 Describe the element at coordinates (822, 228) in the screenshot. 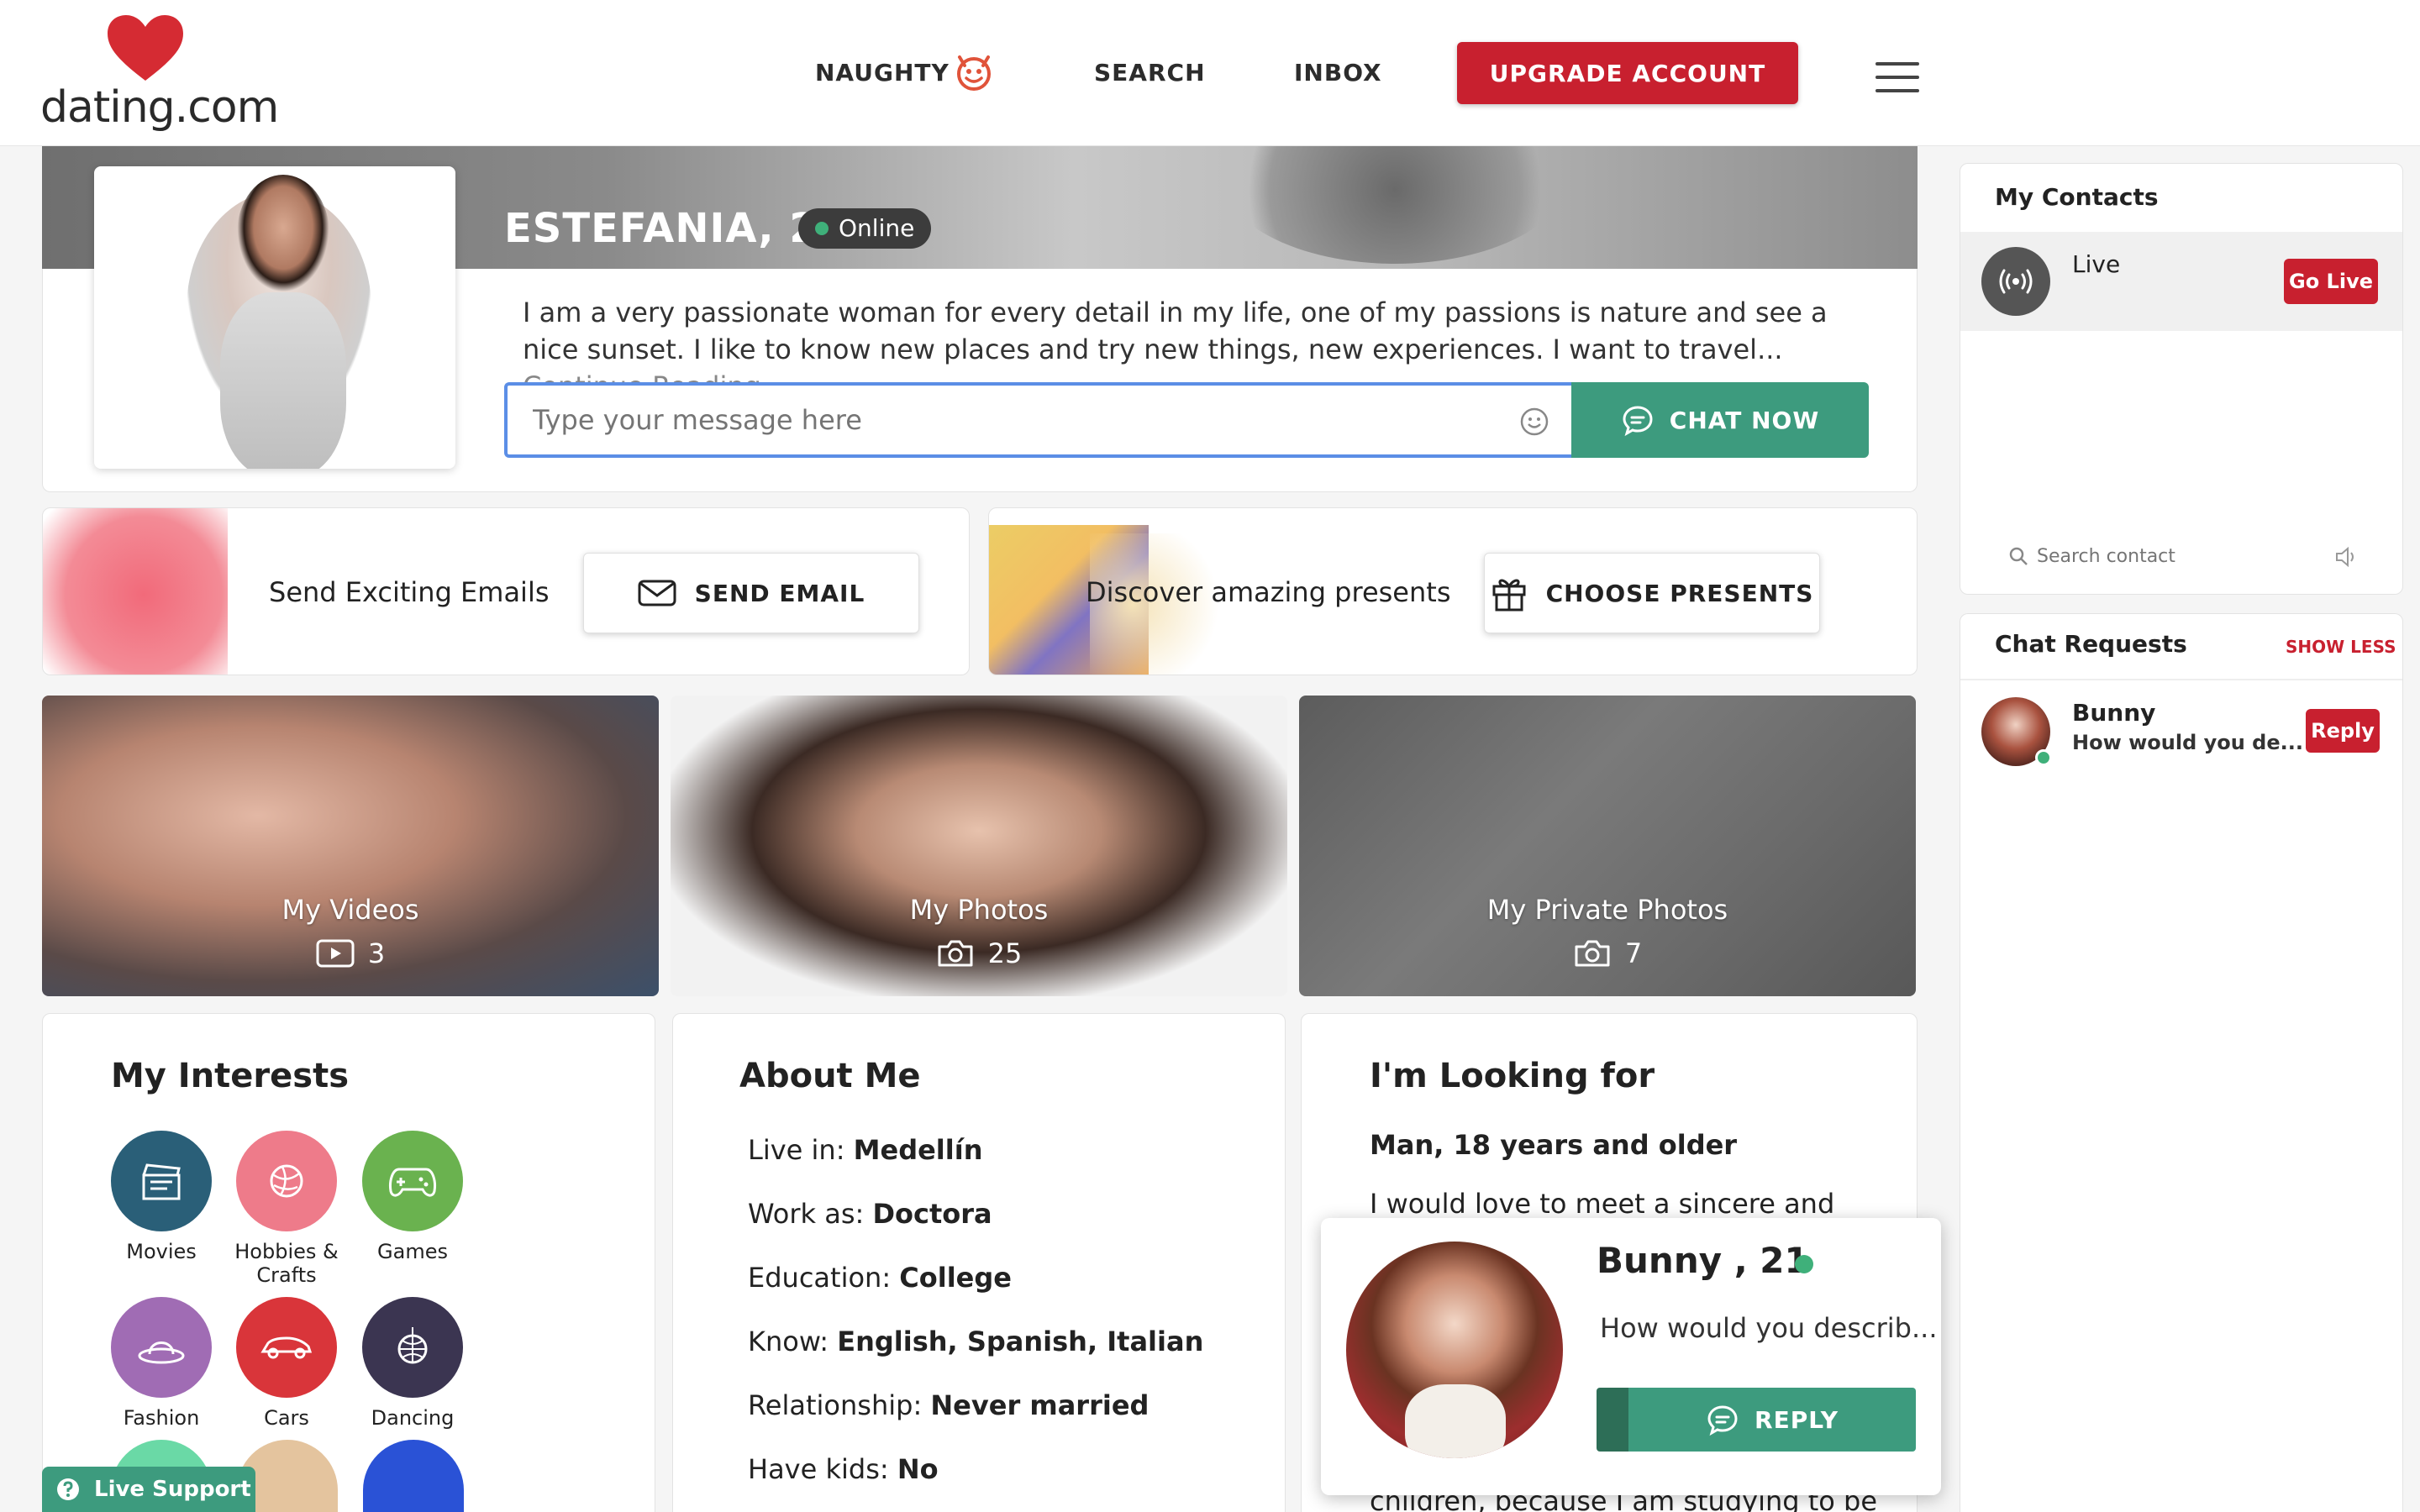

I see `online-dot-icon` at that location.